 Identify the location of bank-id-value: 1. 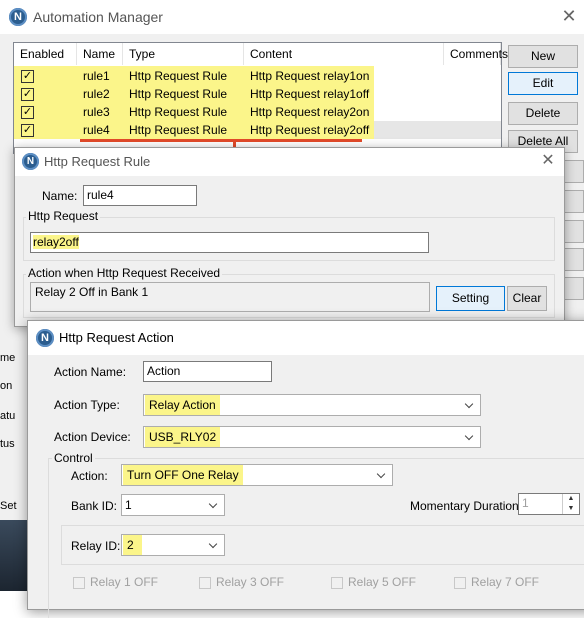
(128, 505).